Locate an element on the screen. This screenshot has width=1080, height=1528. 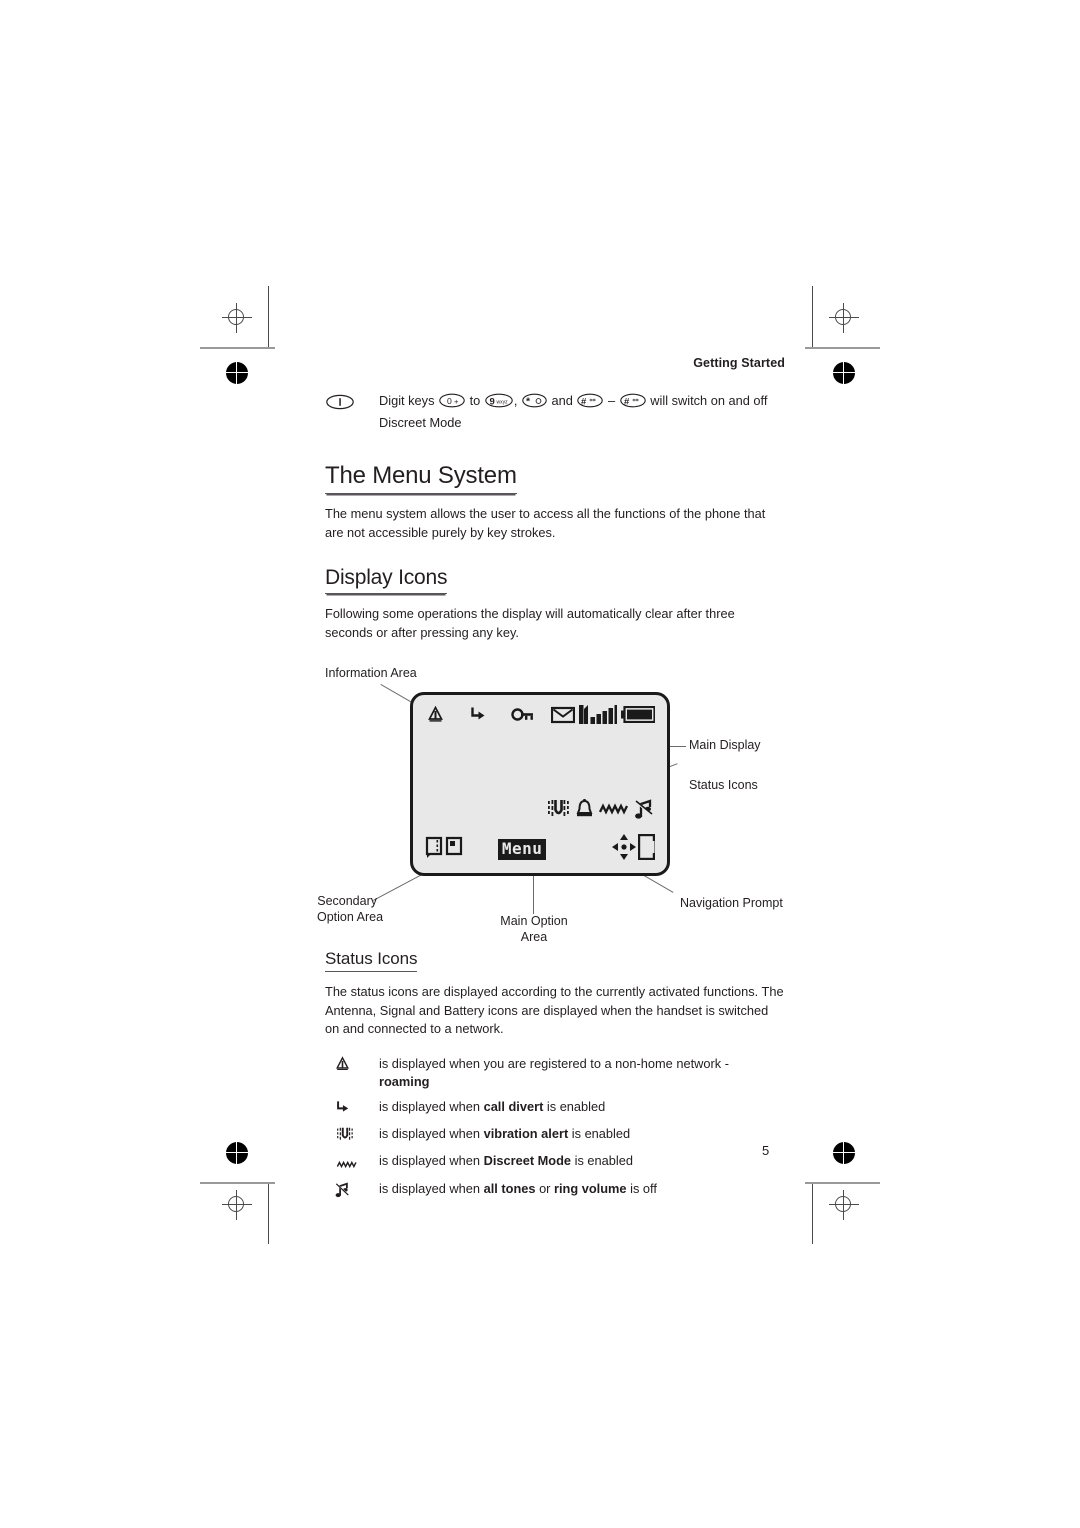
key-hash-icon-2: # ⌗⌗ is located at coordinates (632, 403).